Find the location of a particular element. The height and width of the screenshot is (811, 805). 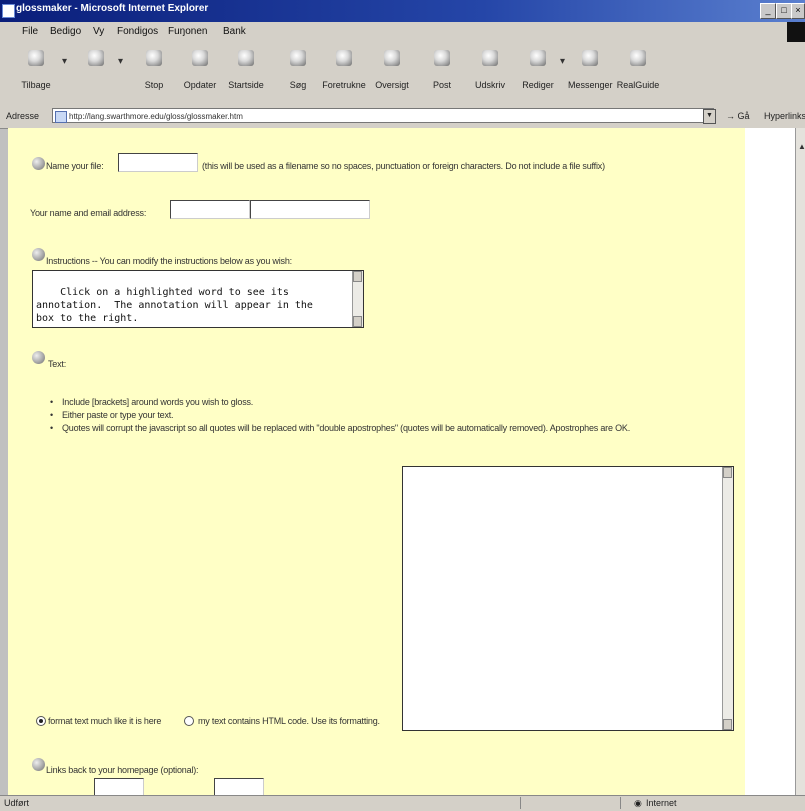

print-icon is located at coordinates (490, 58).